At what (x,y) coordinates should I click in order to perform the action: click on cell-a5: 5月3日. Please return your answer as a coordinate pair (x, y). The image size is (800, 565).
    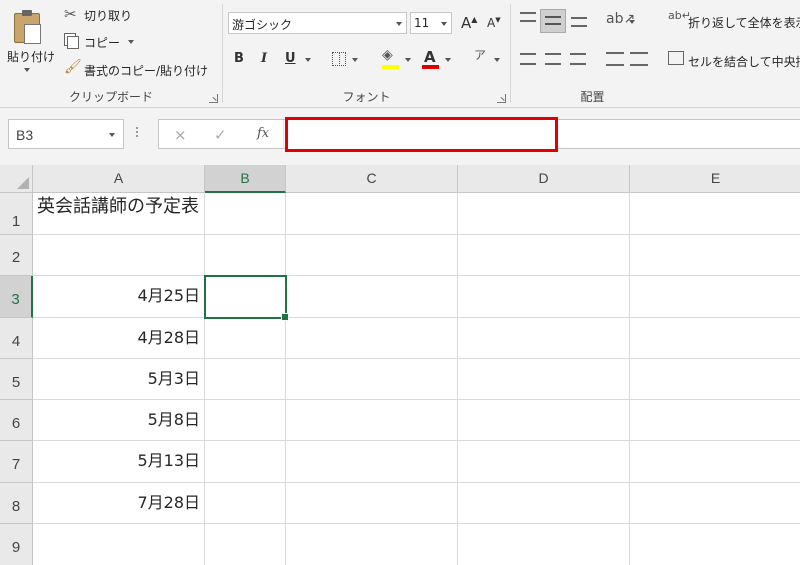
    Looking at the image, I should click on (119, 379).